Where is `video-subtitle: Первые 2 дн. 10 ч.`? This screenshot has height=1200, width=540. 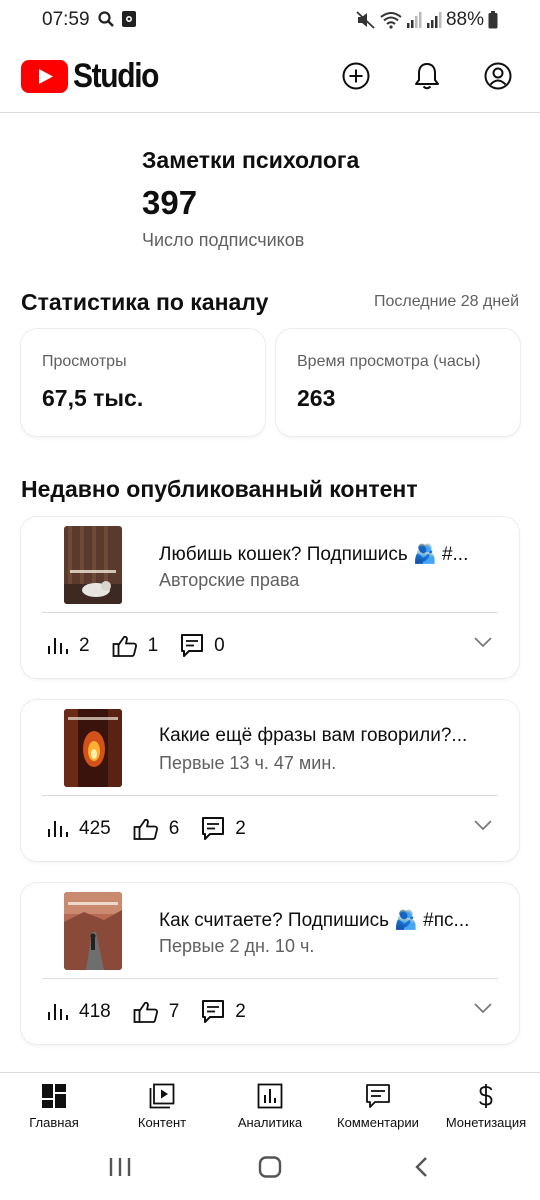
video-subtitle: Первые 2 дн. 10 ч. is located at coordinates (237, 946).